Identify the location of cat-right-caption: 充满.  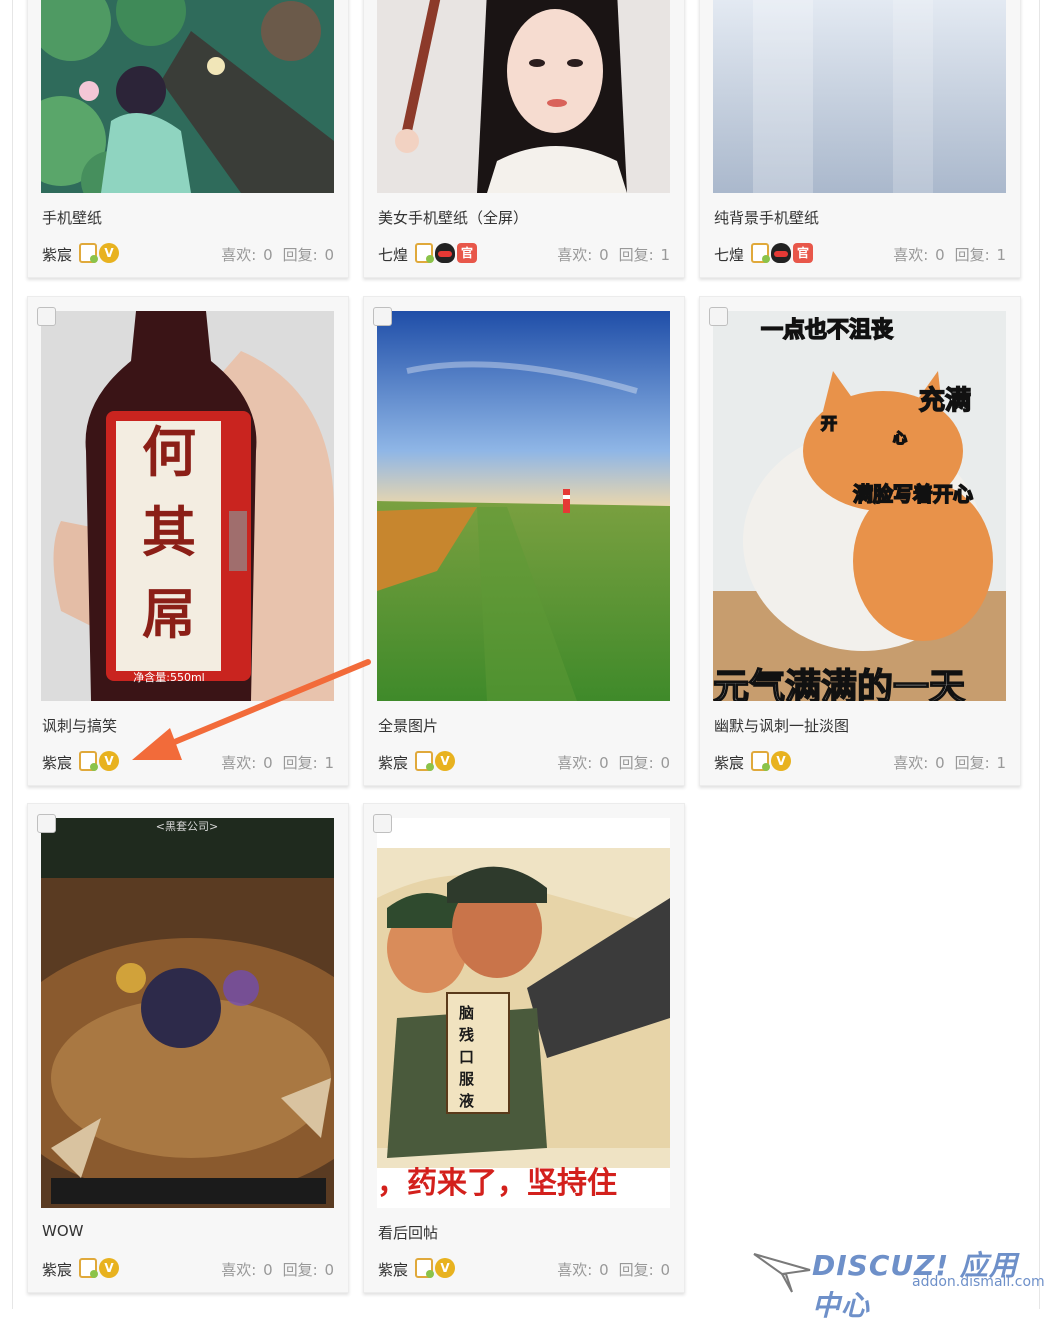
(945, 400).